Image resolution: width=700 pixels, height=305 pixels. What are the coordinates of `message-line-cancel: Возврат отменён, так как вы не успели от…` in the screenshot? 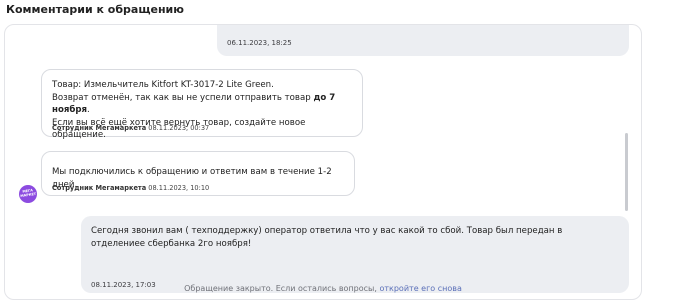 It's located at (194, 104).